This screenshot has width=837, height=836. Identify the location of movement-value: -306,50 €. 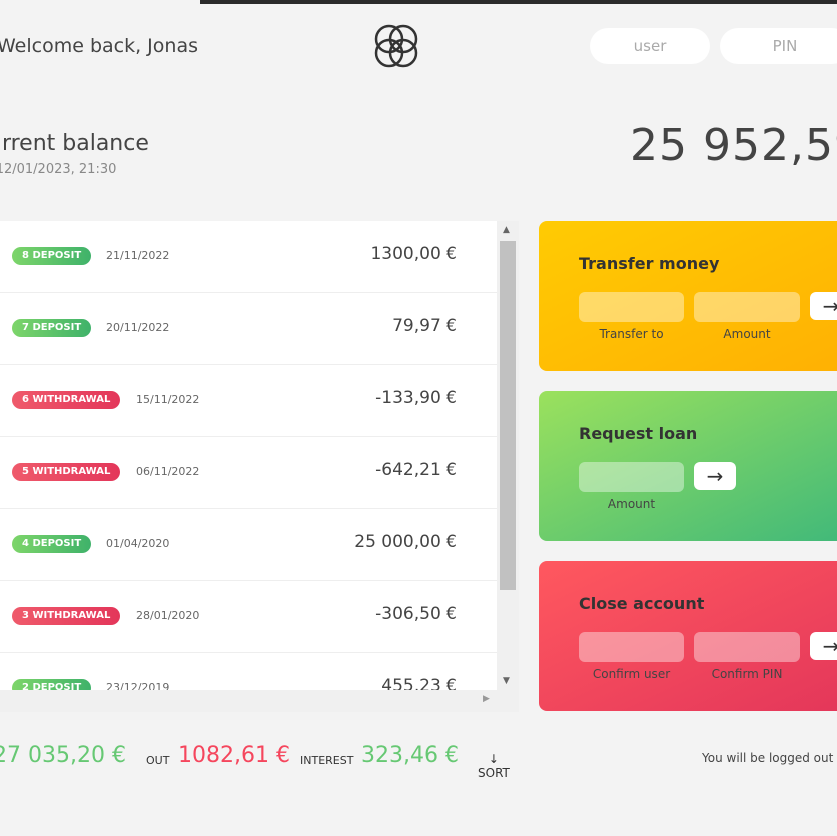
(416, 614).